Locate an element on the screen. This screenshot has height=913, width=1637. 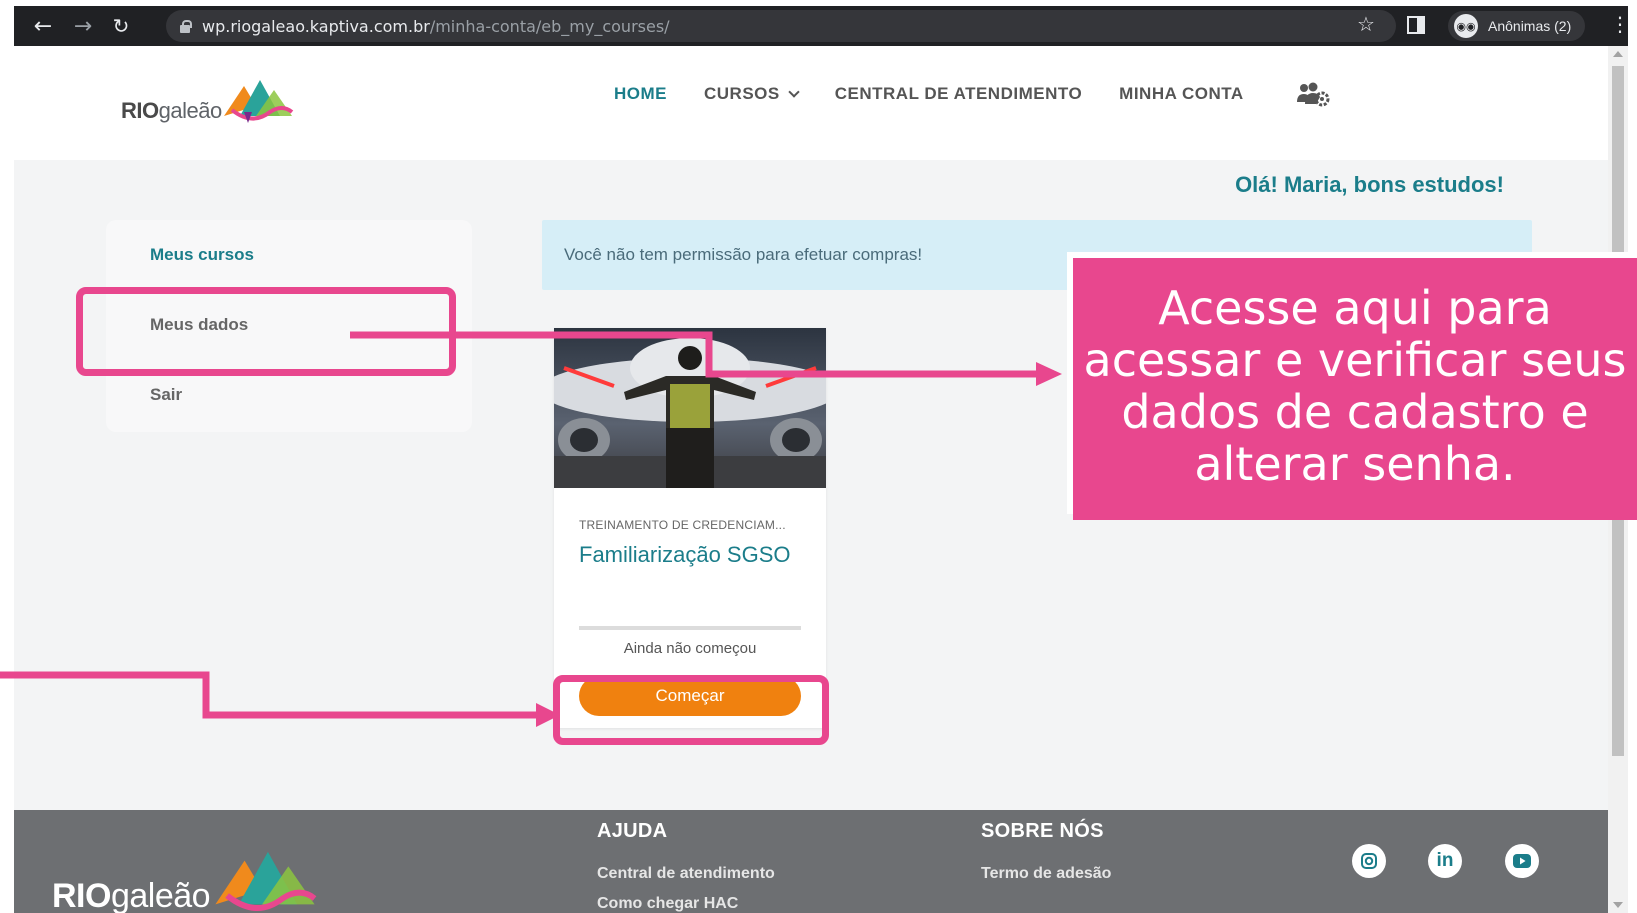
course-progress-bar is located at coordinates (690, 628).